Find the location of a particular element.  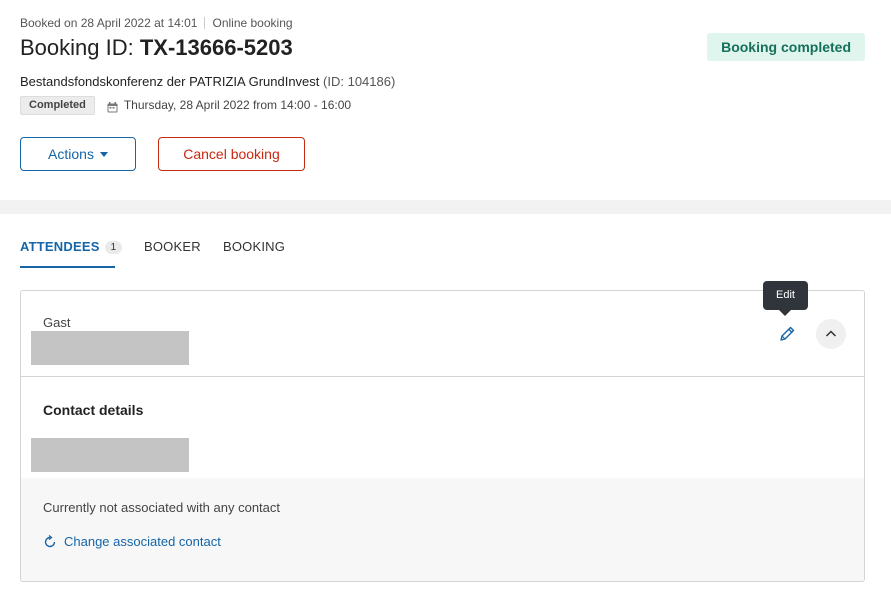

cancel-booking-button: Cancel booking is located at coordinates (231, 154).